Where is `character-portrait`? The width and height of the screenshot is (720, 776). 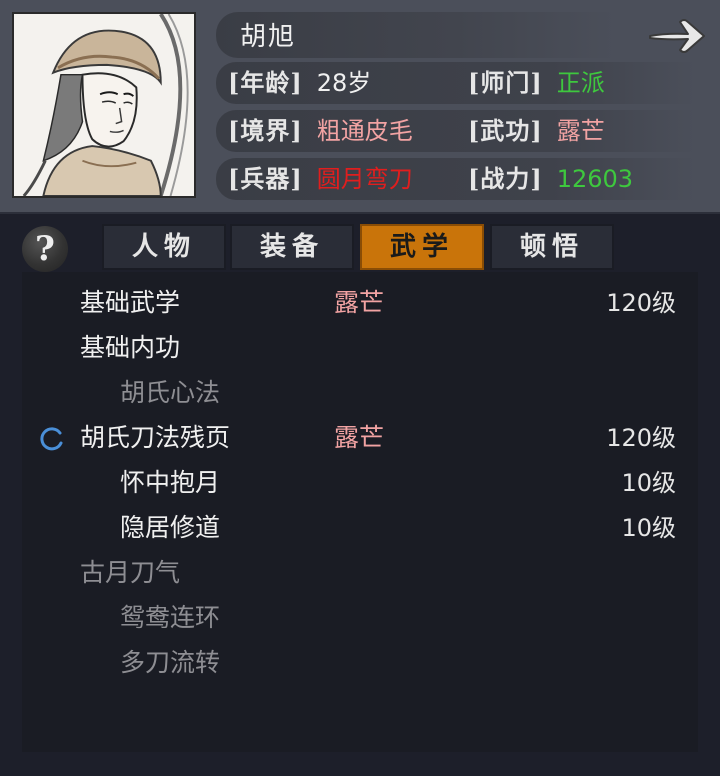 character-portrait is located at coordinates (104, 105).